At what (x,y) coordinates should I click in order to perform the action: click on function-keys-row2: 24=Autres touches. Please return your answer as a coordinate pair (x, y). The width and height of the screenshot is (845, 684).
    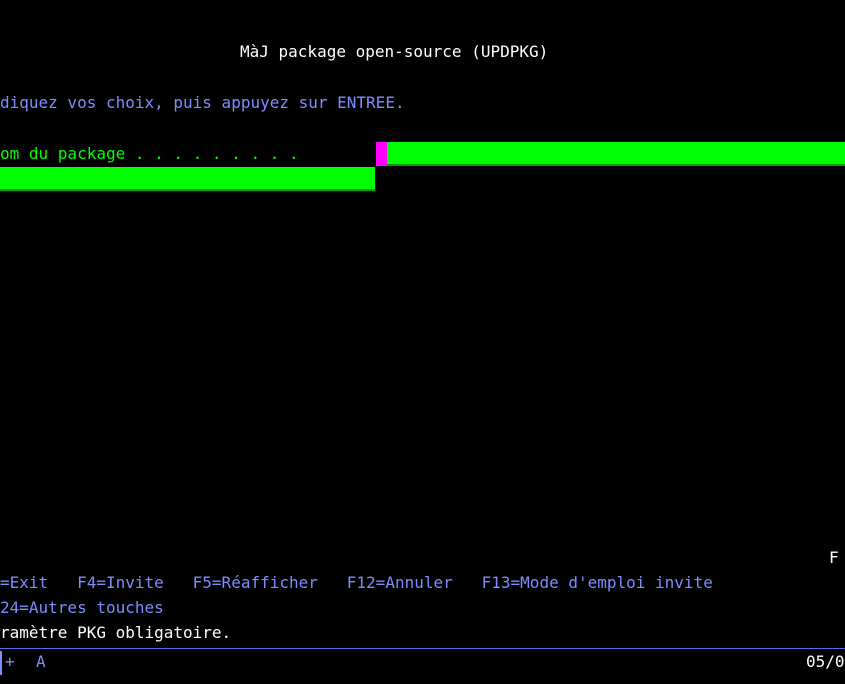
    Looking at the image, I should click on (82, 608).